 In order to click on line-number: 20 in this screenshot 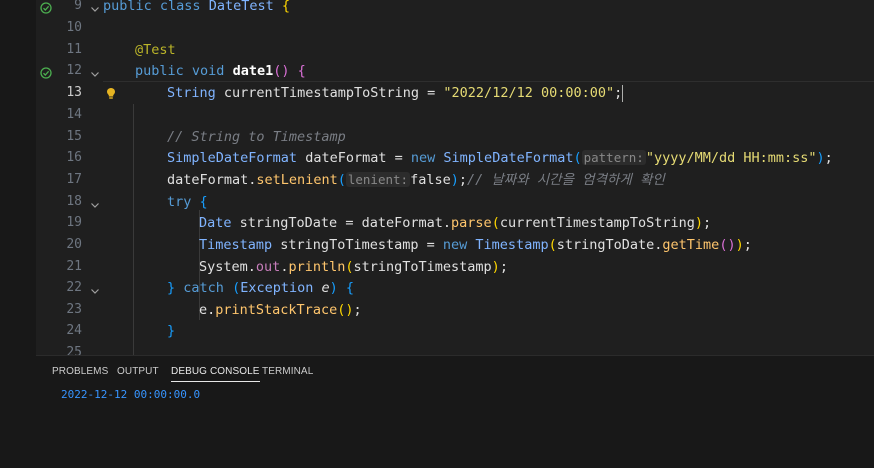, I will do `click(74, 244)`.